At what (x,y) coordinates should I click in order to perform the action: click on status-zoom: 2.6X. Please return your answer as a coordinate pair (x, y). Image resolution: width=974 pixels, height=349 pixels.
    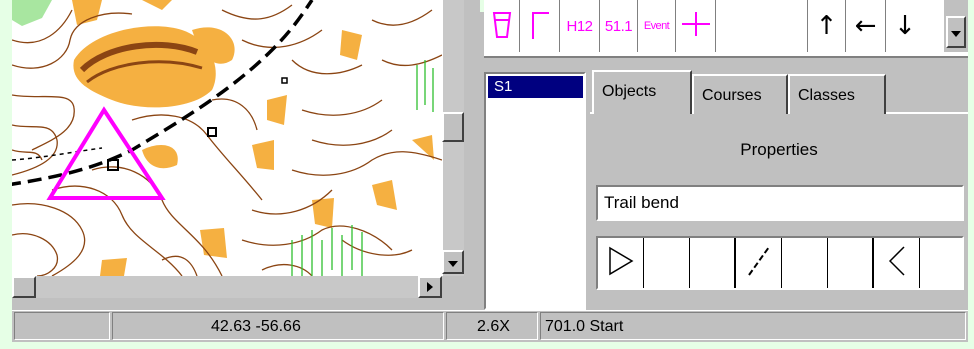
    Looking at the image, I should click on (492, 326).